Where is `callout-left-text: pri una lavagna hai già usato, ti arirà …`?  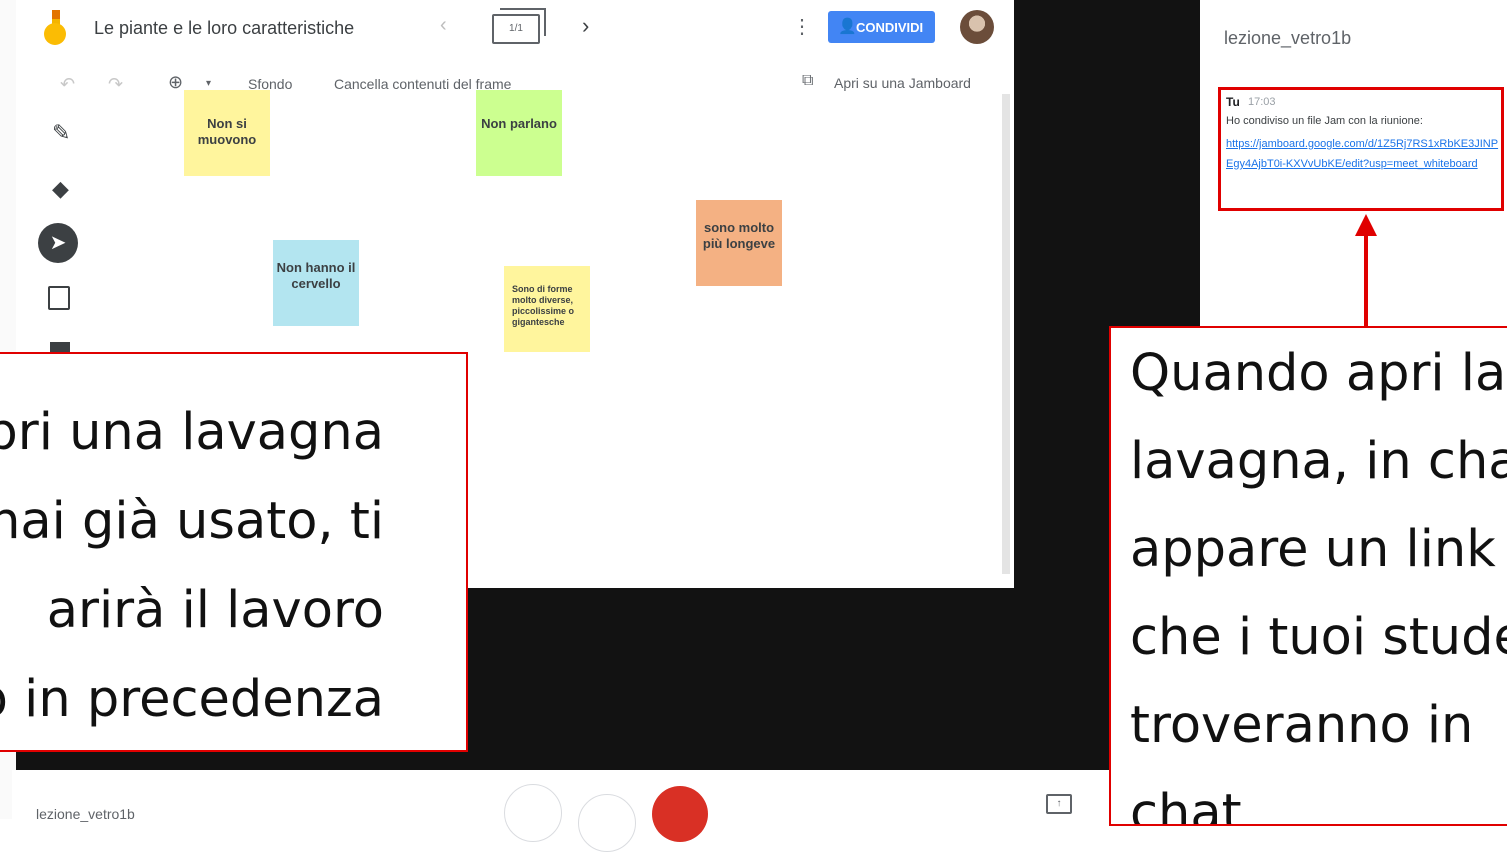 callout-left-text: pri una lavagna hai già usato, ti arirà … is located at coordinates (192, 566).